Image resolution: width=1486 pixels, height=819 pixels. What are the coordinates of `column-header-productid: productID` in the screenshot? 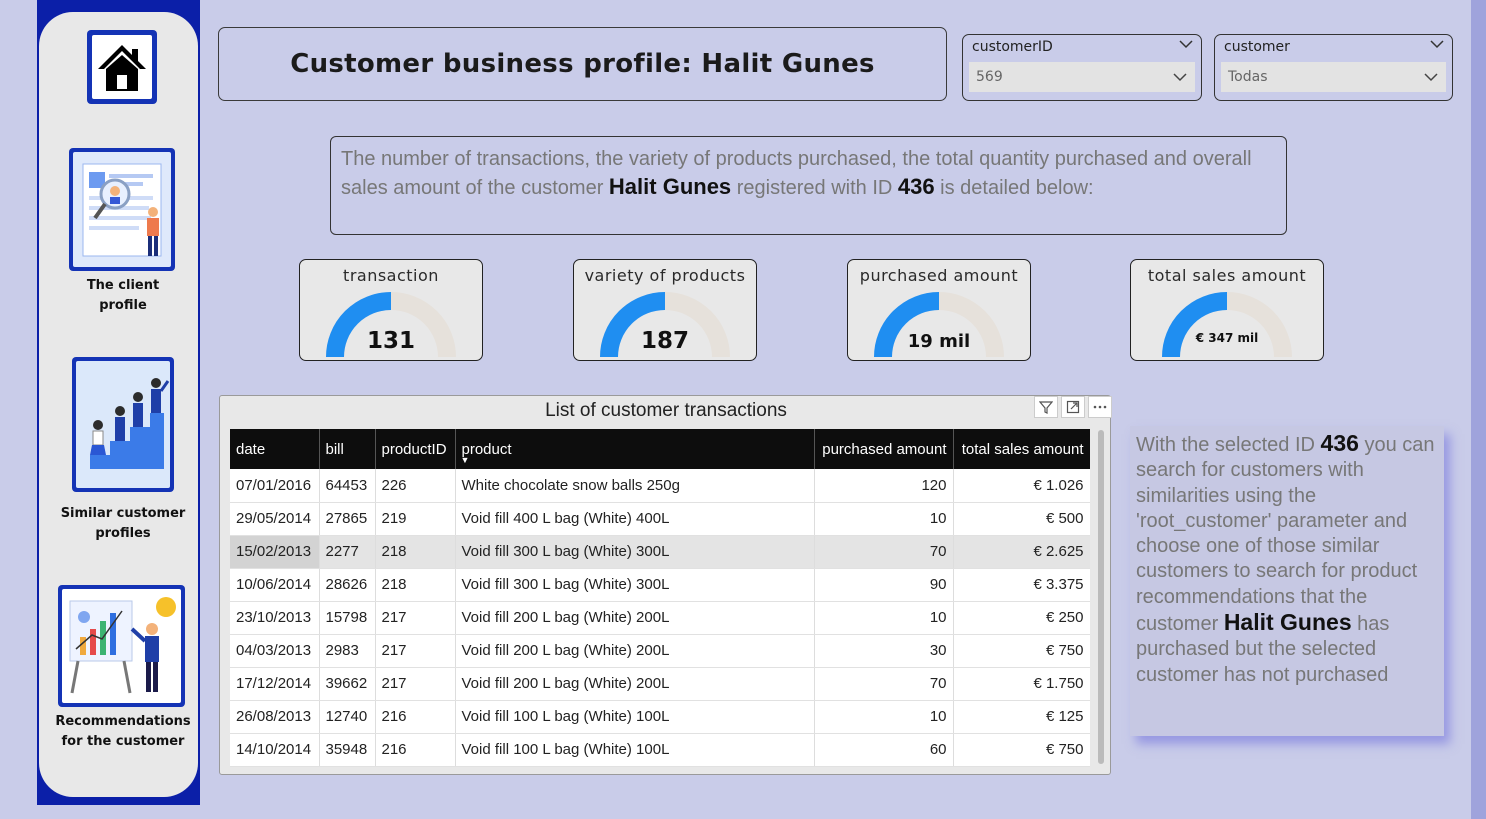 It's located at (415, 449).